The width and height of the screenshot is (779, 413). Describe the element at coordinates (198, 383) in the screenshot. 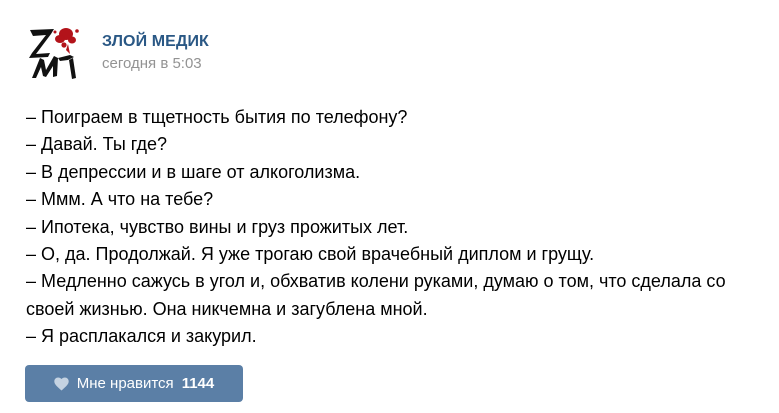

I see `like-count: 1144` at that location.